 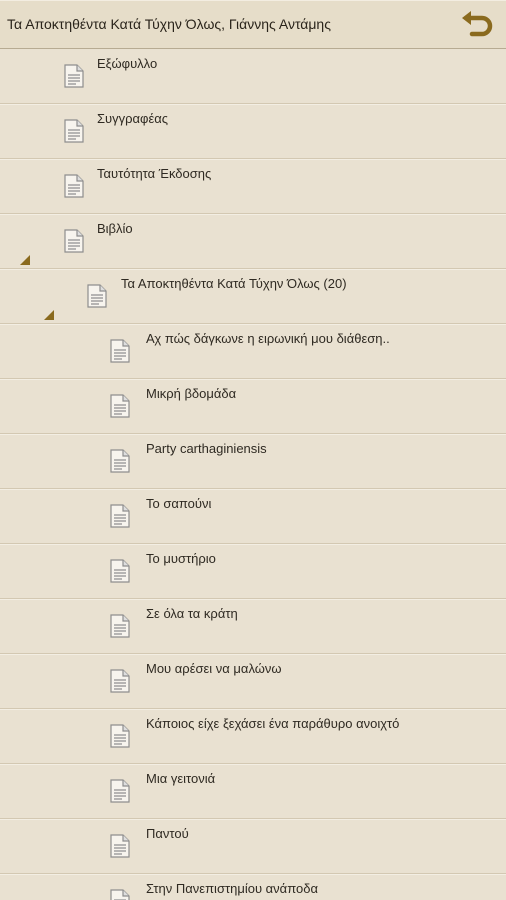 I want to click on toc-item: Ταυτότητα Έκδοσης, so click(x=253, y=186).